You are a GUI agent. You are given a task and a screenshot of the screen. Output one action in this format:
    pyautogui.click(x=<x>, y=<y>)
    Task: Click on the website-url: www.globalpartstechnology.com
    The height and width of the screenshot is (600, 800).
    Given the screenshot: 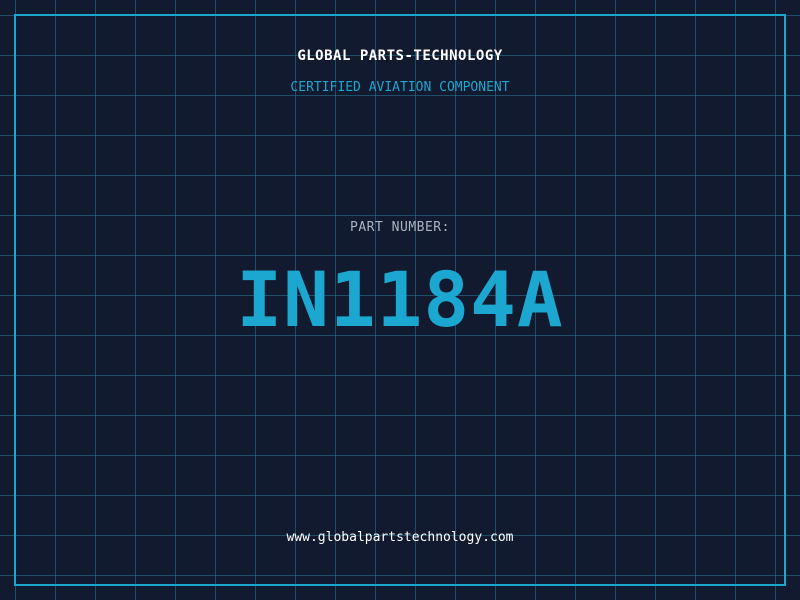 What is the action you would take?
    pyautogui.click(x=400, y=537)
    